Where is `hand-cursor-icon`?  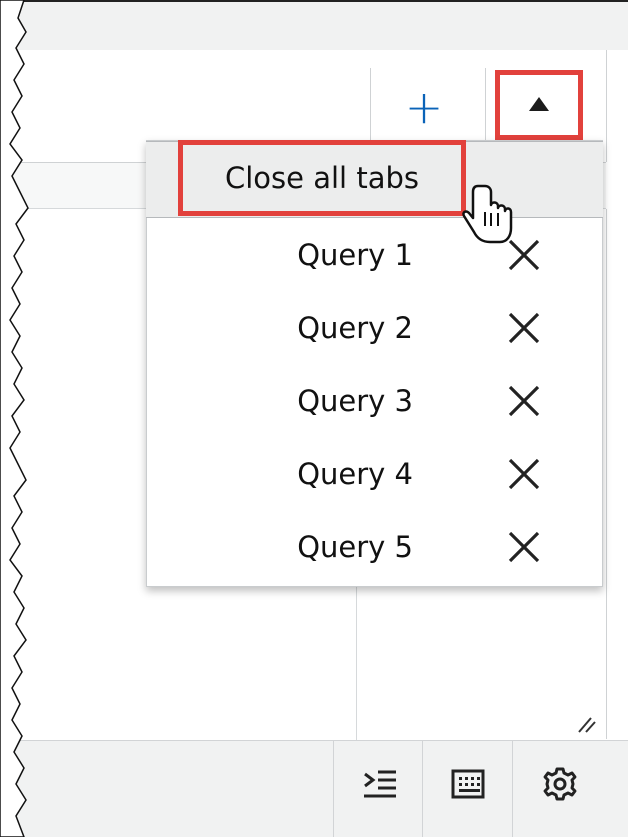
hand-cursor-icon is located at coordinates (487, 214).